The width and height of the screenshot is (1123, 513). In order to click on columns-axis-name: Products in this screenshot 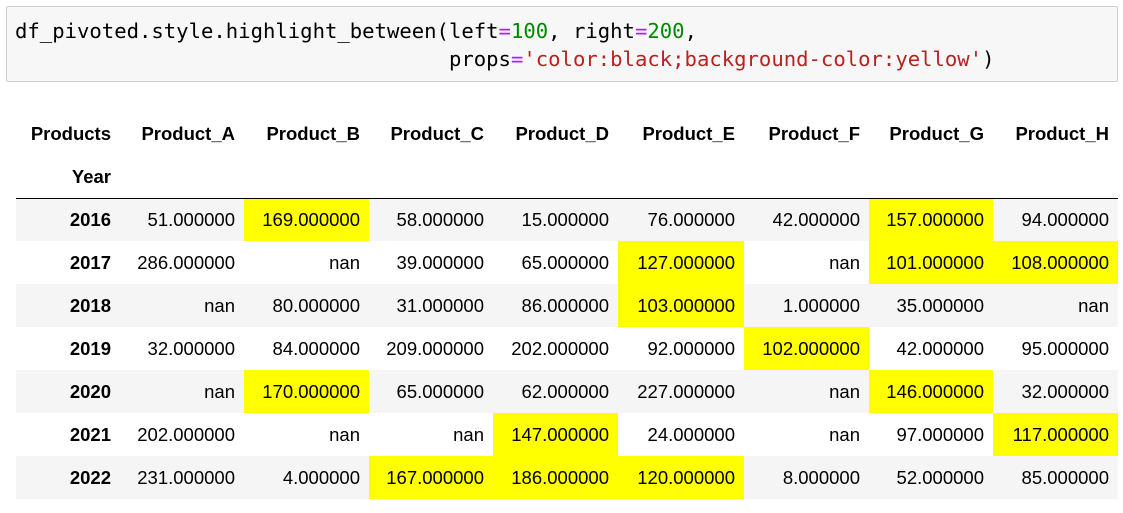, I will do `click(70, 133)`.